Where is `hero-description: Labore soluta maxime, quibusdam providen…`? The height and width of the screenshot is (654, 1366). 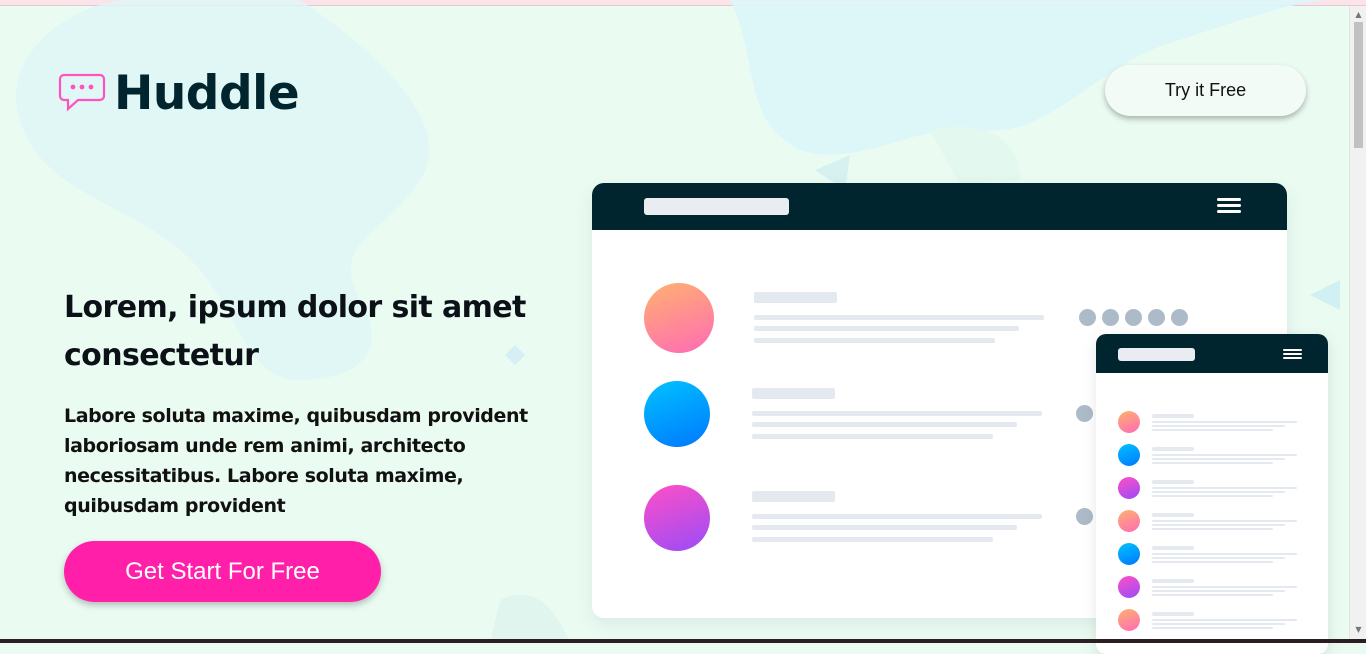
hero-description: Labore soluta maxime, quibusdam providen… is located at coordinates (296, 461).